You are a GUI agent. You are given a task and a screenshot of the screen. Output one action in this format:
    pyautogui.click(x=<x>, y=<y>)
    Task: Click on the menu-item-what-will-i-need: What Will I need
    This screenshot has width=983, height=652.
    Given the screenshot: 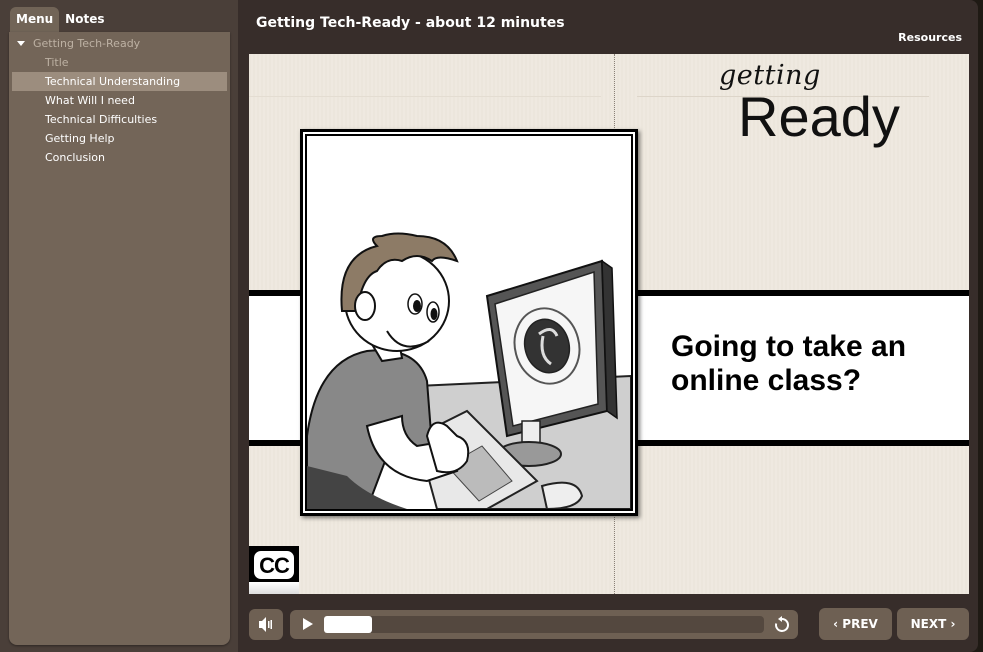 What is the action you would take?
    pyautogui.click(x=119, y=100)
    